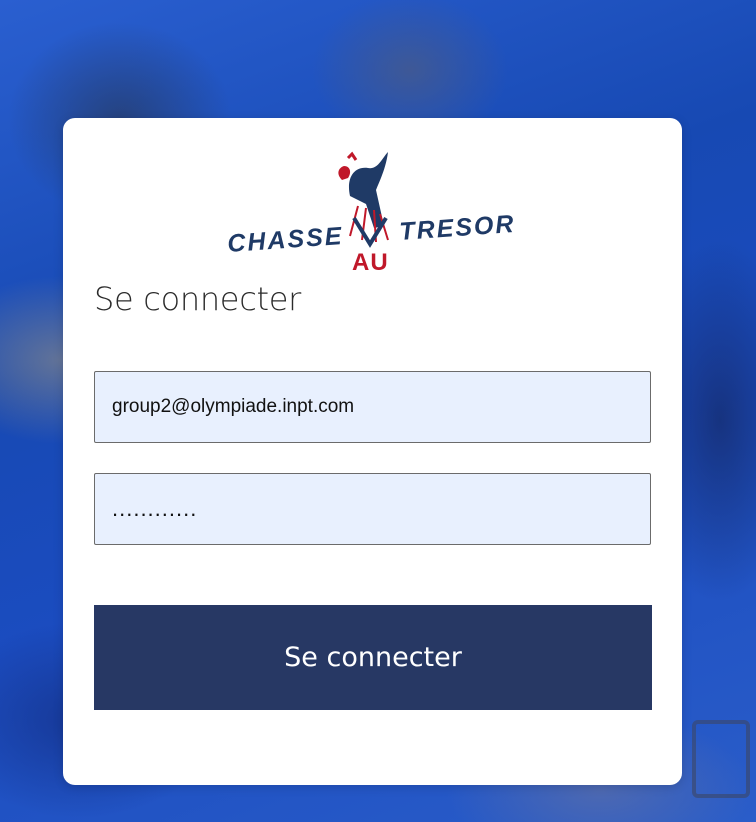  I want to click on logo-text-right: TRESOR, so click(457, 228).